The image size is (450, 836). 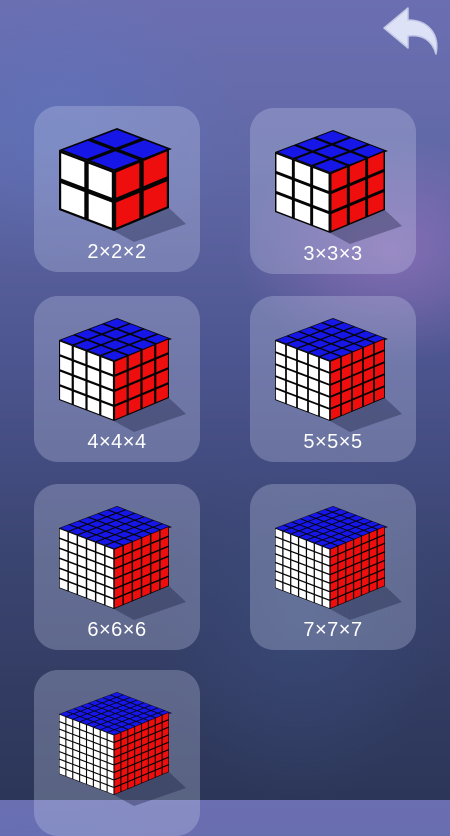 I want to click on back-arrow-icon, so click(x=410, y=31).